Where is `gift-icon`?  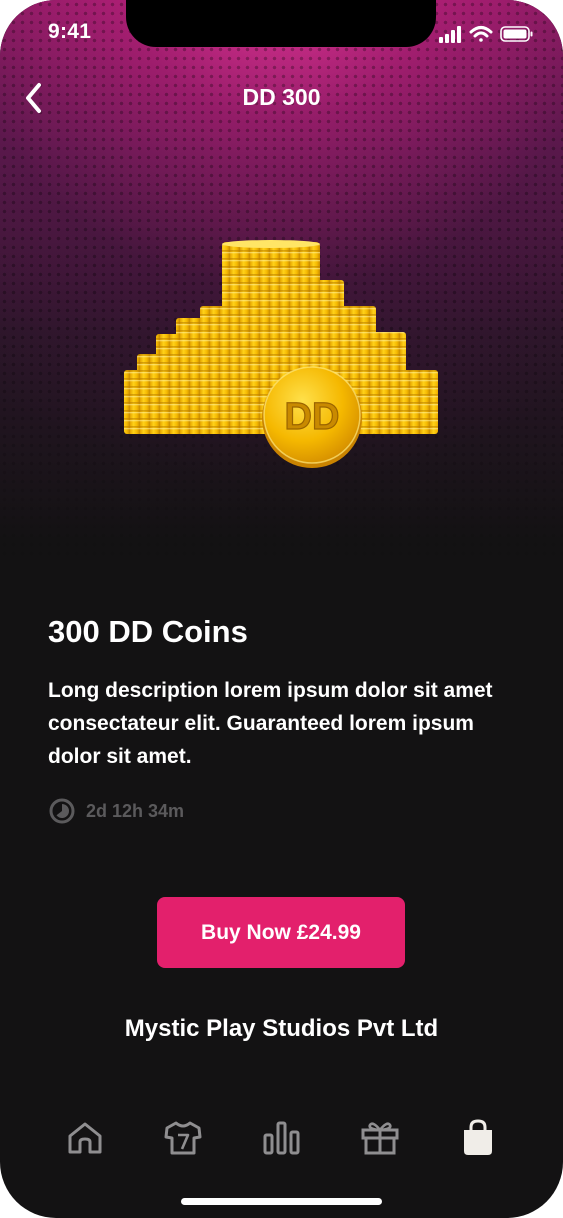 gift-icon is located at coordinates (380, 1138).